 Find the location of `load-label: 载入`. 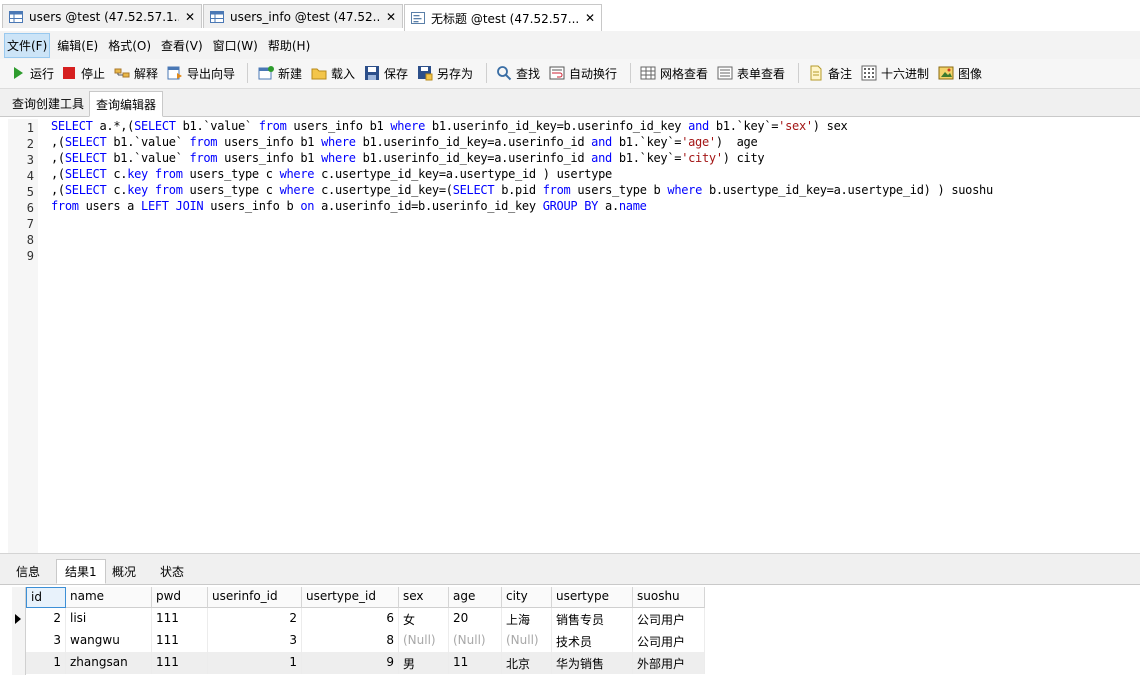

load-label: 载入 is located at coordinates (343, 73).